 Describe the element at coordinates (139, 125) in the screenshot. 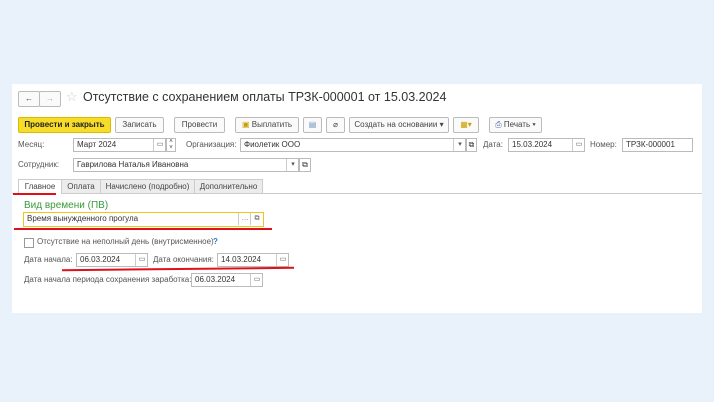

I see `save-button: Записать` at that location.